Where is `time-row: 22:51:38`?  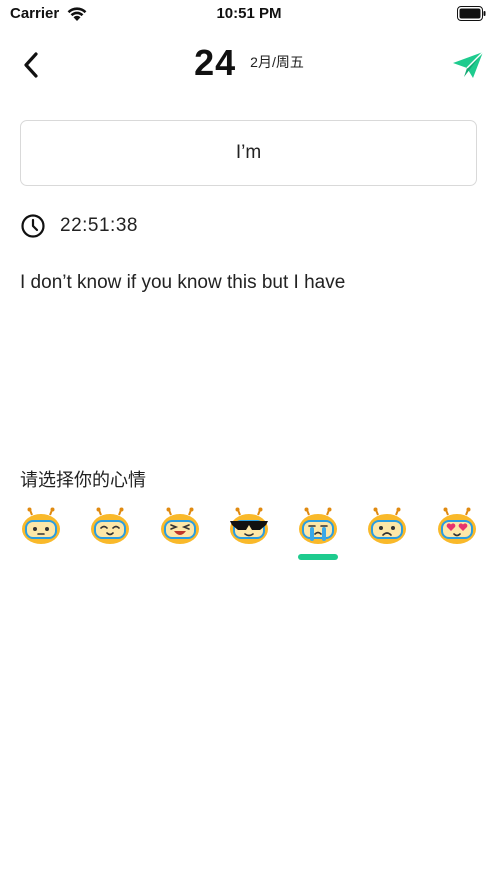
time-row: 22:51:38 is located at coordinates (79, 226).